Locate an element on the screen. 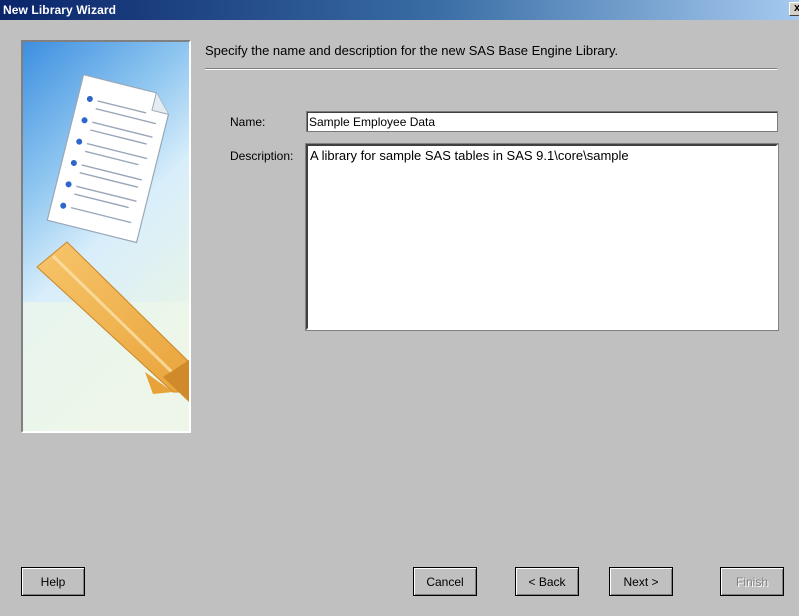 The height and width of the screenshot is (616, 799). cancel-button: Cancel is located at coordinates (445, 581).